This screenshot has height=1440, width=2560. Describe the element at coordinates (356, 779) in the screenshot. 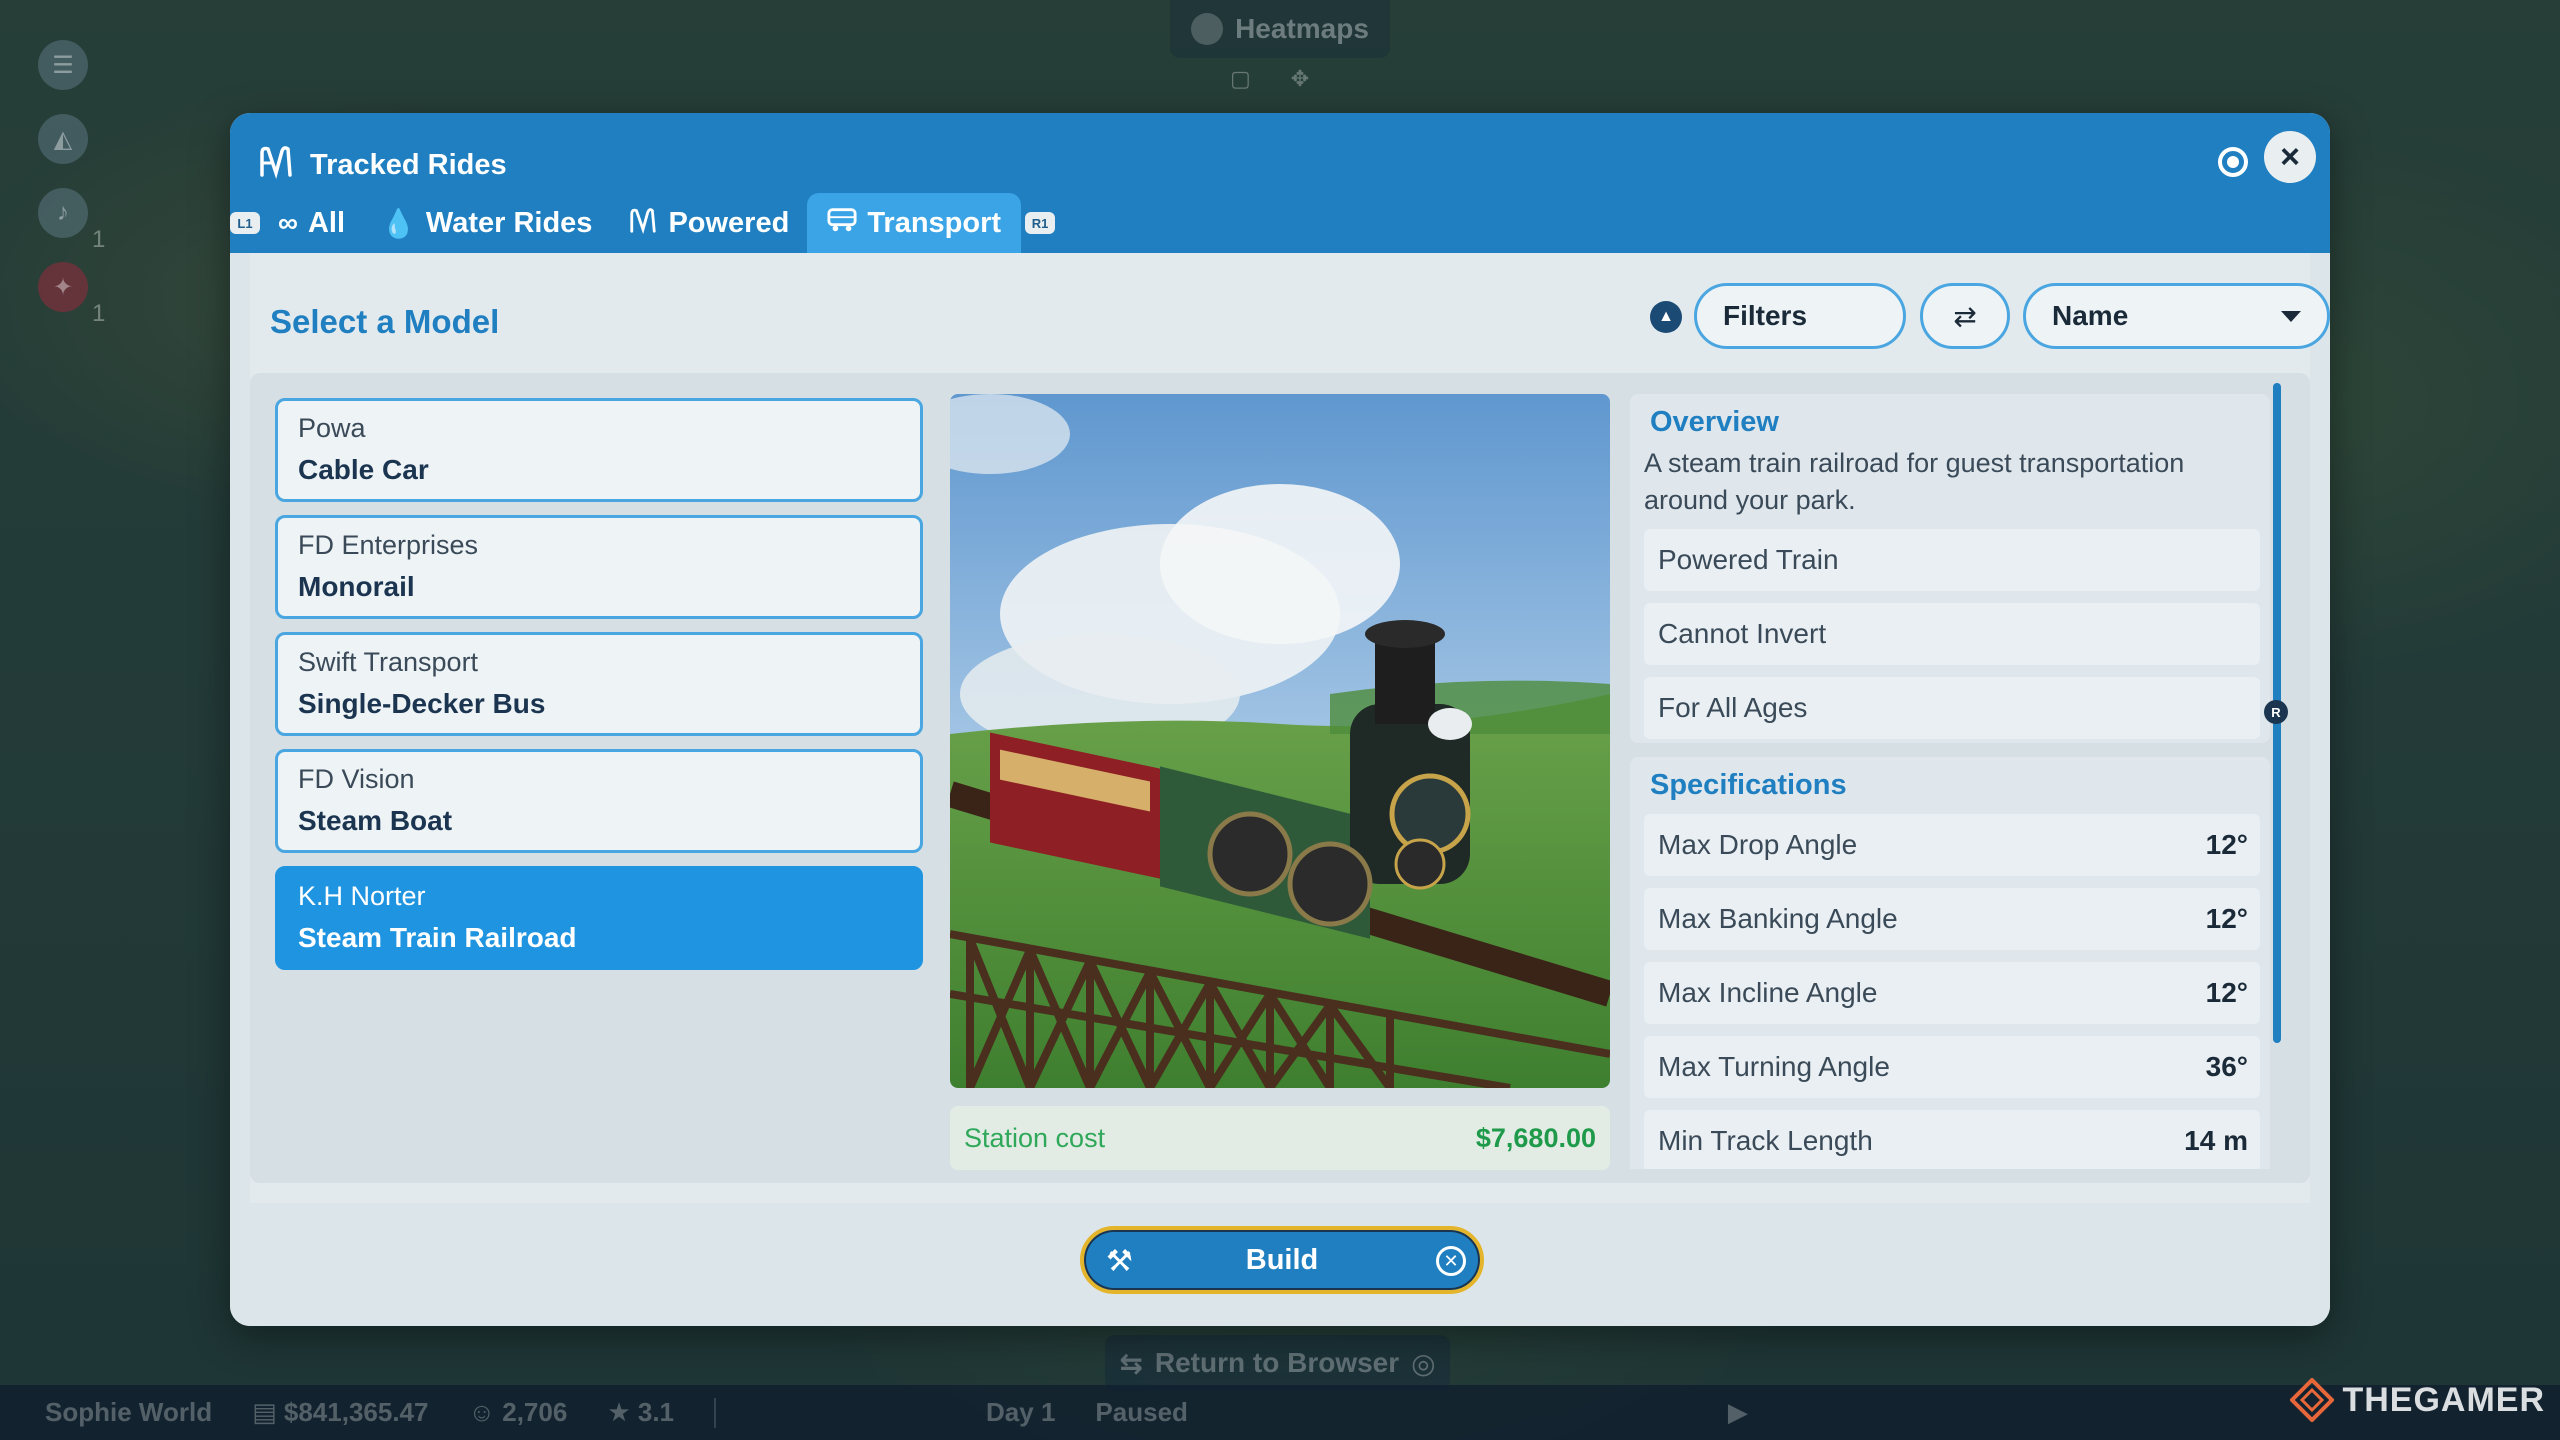

I see `model-manufacturer: FD Vision` at that location.